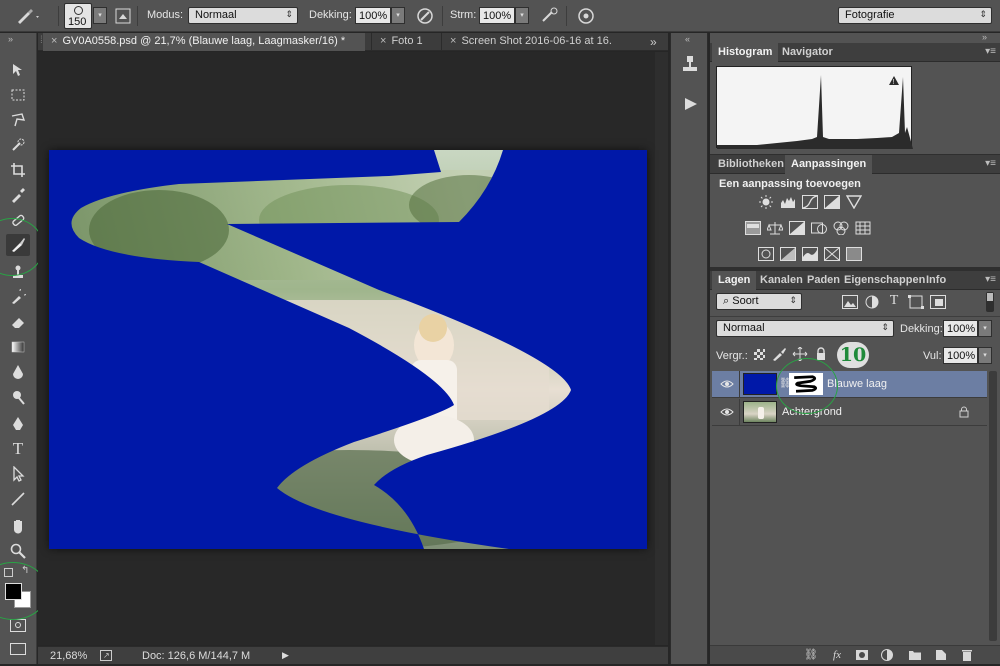  Describe the element at coordinates (807, 52) in the screenshot. I see `tab-navigator: Navigator` at that location.